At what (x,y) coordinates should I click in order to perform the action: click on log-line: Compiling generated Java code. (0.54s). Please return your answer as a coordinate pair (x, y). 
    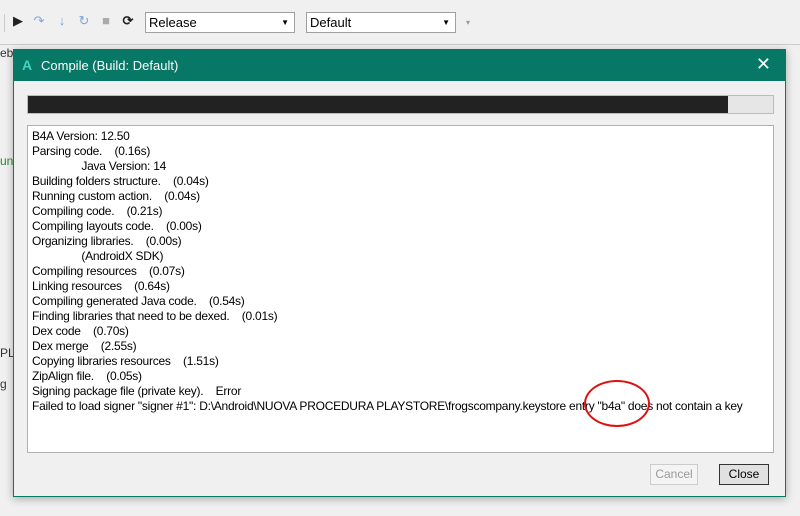
    Looking at the image, I should click on (138, 301).